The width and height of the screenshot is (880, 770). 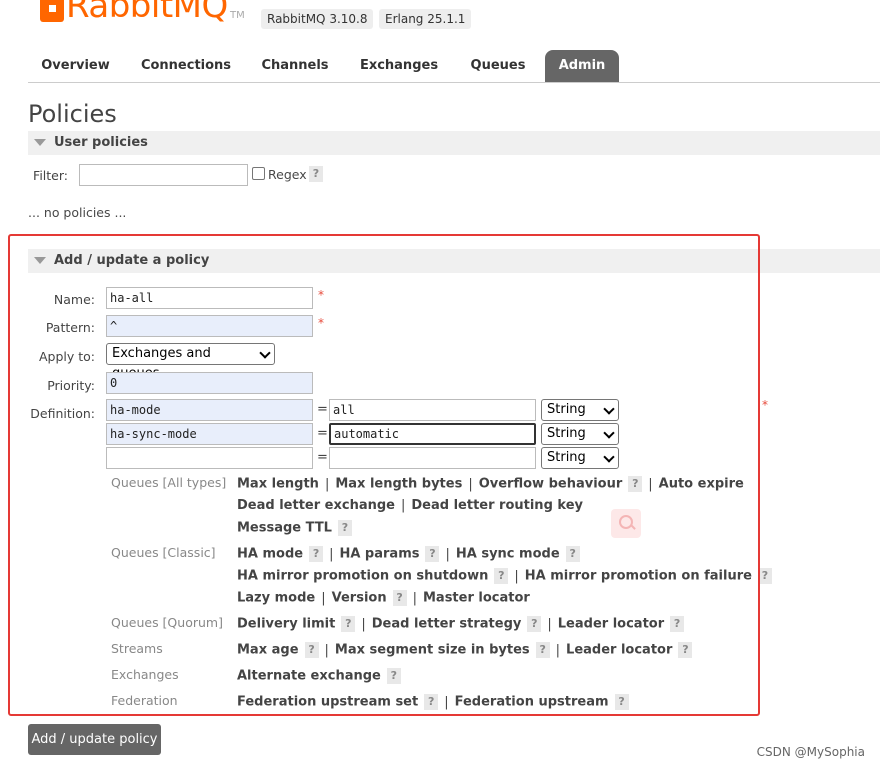 I want to click on tab-admin: Admin, so click(x=582, y=66).